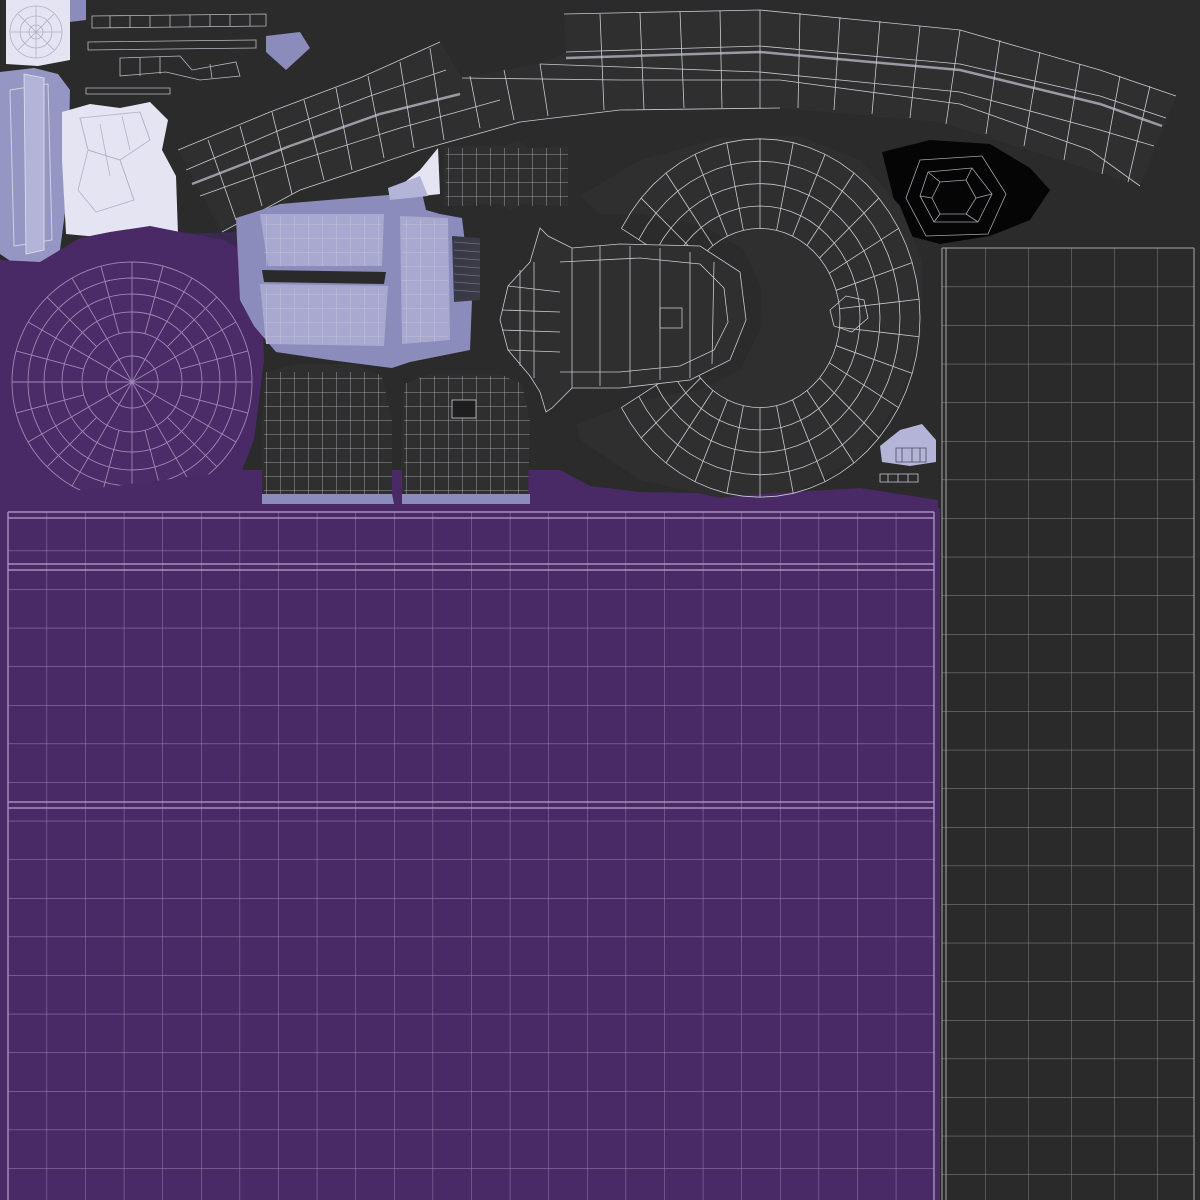 The height and width of the screenshot is (1200, 1200). I want to click on cushion-bottom-edge, so click(328, 499).